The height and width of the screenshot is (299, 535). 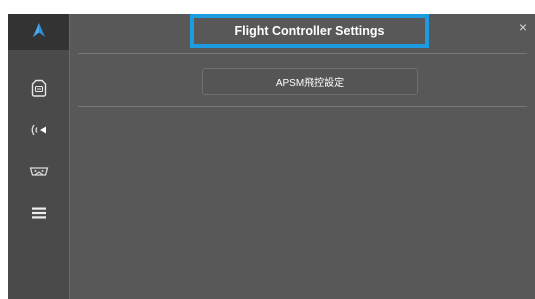 I want to click on menu-icon, so click(x=39, y=215).